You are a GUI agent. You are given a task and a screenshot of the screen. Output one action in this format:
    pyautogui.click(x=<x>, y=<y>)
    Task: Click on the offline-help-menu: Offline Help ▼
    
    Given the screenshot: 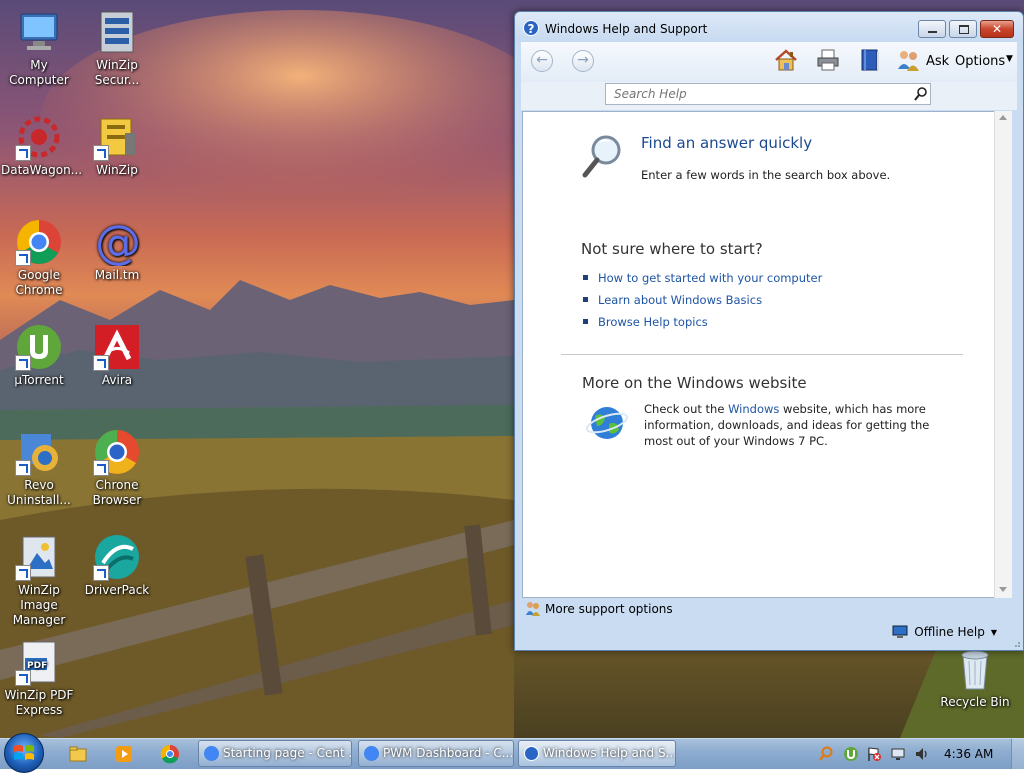 What is the action you would take?
    pyautogui.click(x=944, y=634)
    